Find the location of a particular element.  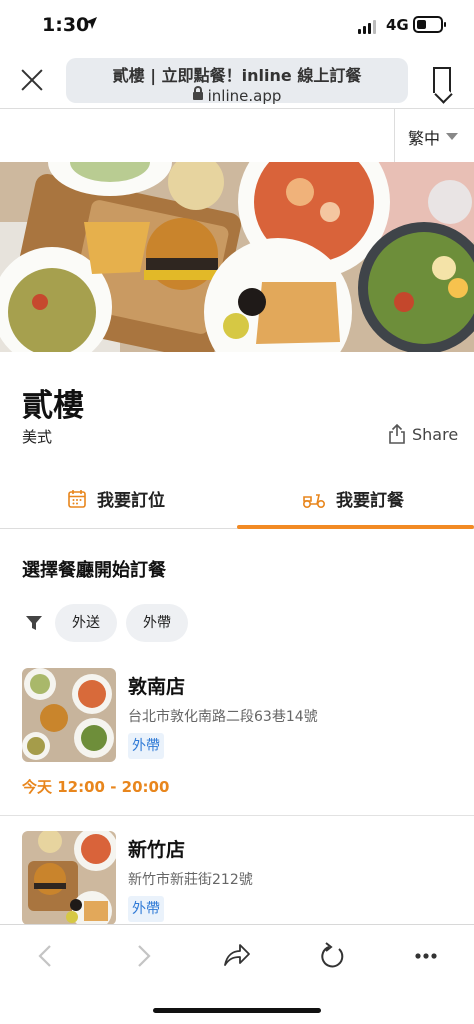

store-name: 新竹店 is located at coordinates (156, 848).